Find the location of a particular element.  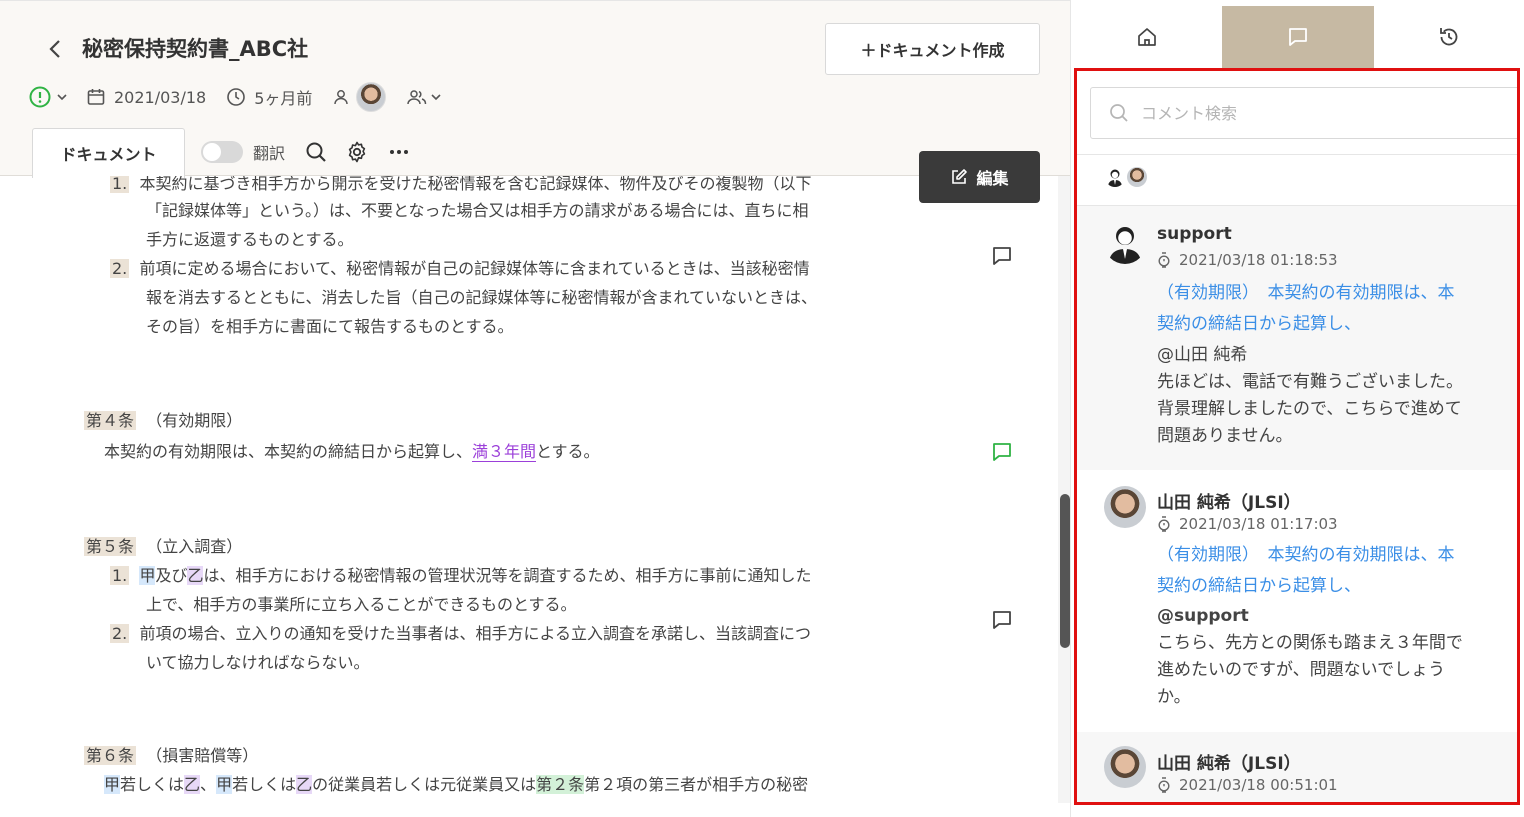

comment-item: 山田 純希（JLSI） 2021/03/18 00:51:01 is located at coordinates (1297, 767).